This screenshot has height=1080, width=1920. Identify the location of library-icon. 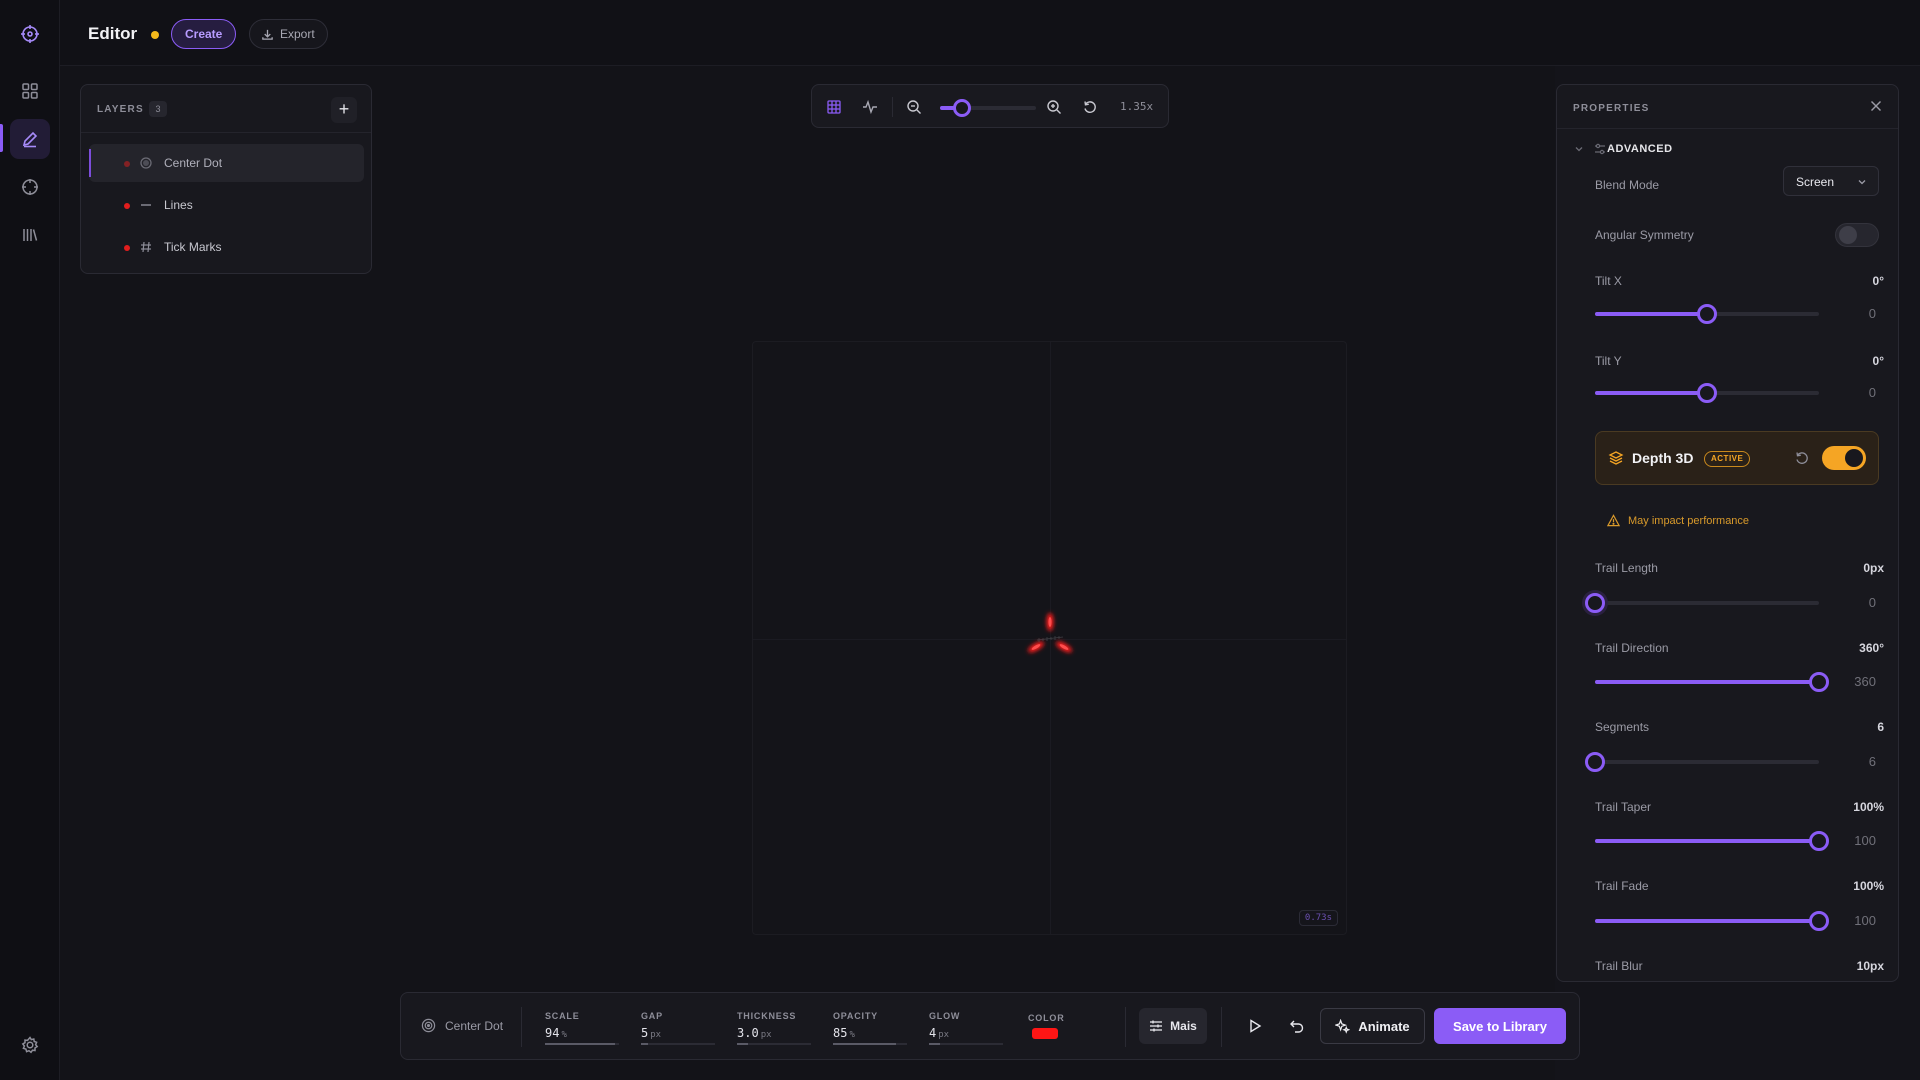
(30, 235).